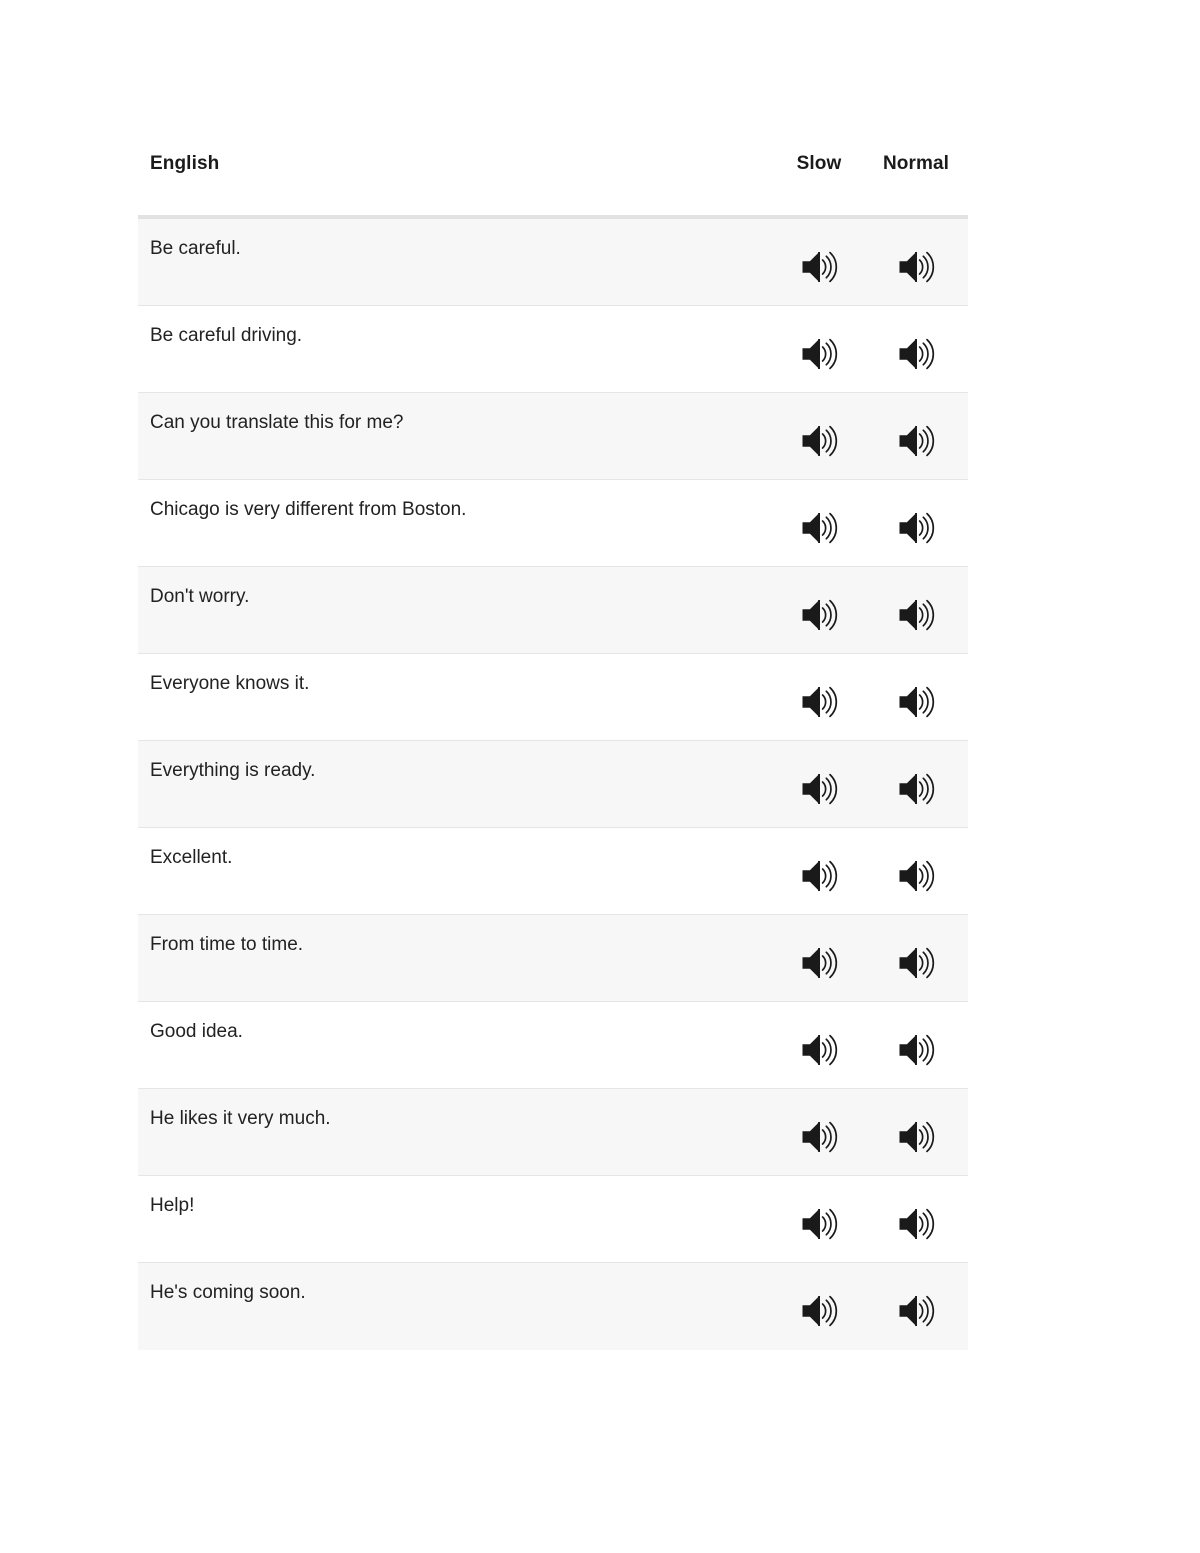  What do you see at coordinates (553, 349) in the screenshot?
I see `table-row: Be careful driving.` at bounding box center [553, 349].